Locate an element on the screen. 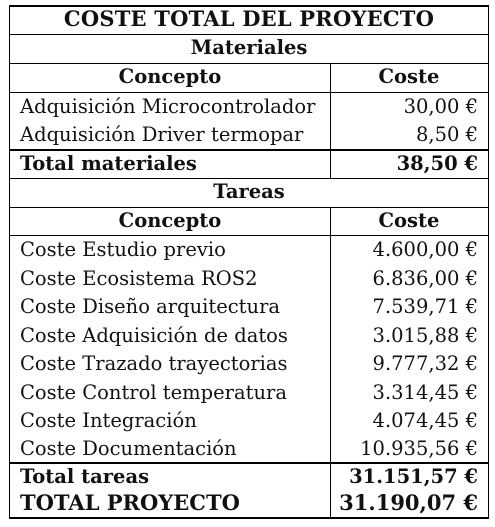 The width and height of the screenshot is (495, 527). materials-heading: Materiales is located at coordinates (249, 47).